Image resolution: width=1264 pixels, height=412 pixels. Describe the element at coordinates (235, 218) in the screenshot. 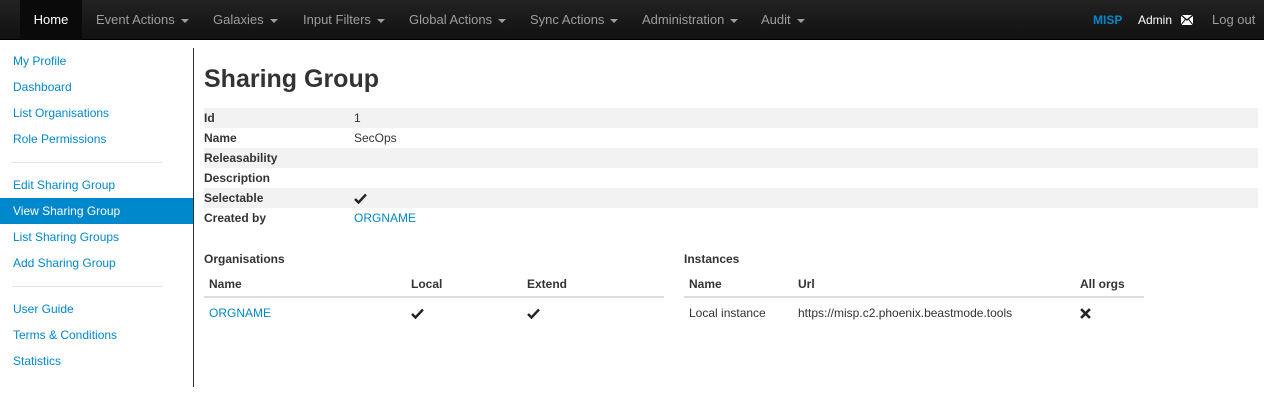

I see `field-key: Created by` at that location.